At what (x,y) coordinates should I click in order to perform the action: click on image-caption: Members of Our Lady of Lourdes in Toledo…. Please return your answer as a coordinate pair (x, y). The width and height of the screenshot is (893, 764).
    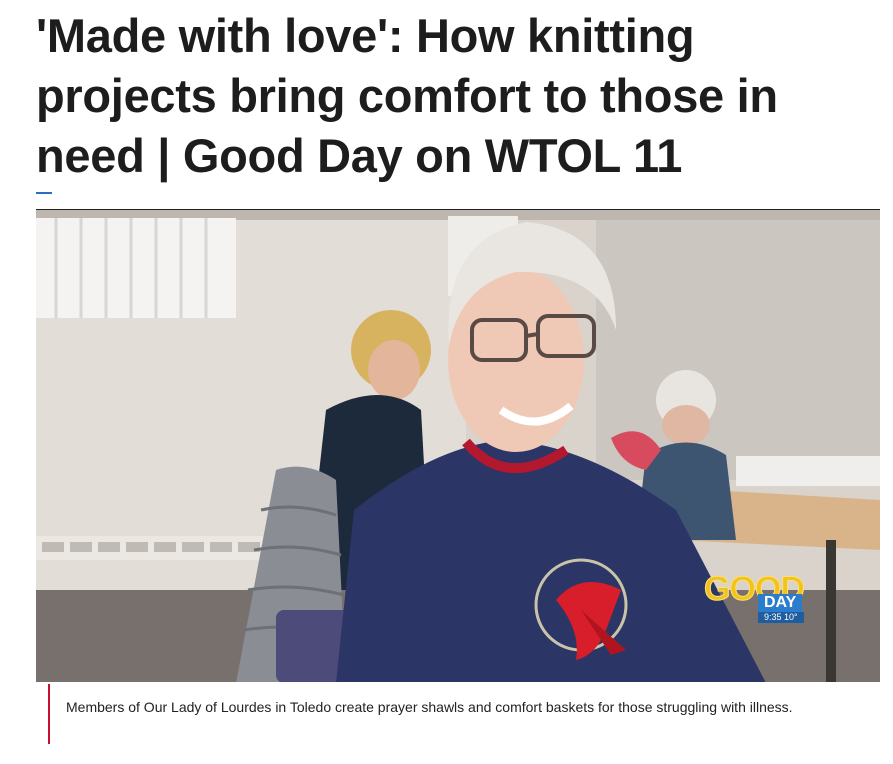
    Looking at the image, I should click on (429, 707).